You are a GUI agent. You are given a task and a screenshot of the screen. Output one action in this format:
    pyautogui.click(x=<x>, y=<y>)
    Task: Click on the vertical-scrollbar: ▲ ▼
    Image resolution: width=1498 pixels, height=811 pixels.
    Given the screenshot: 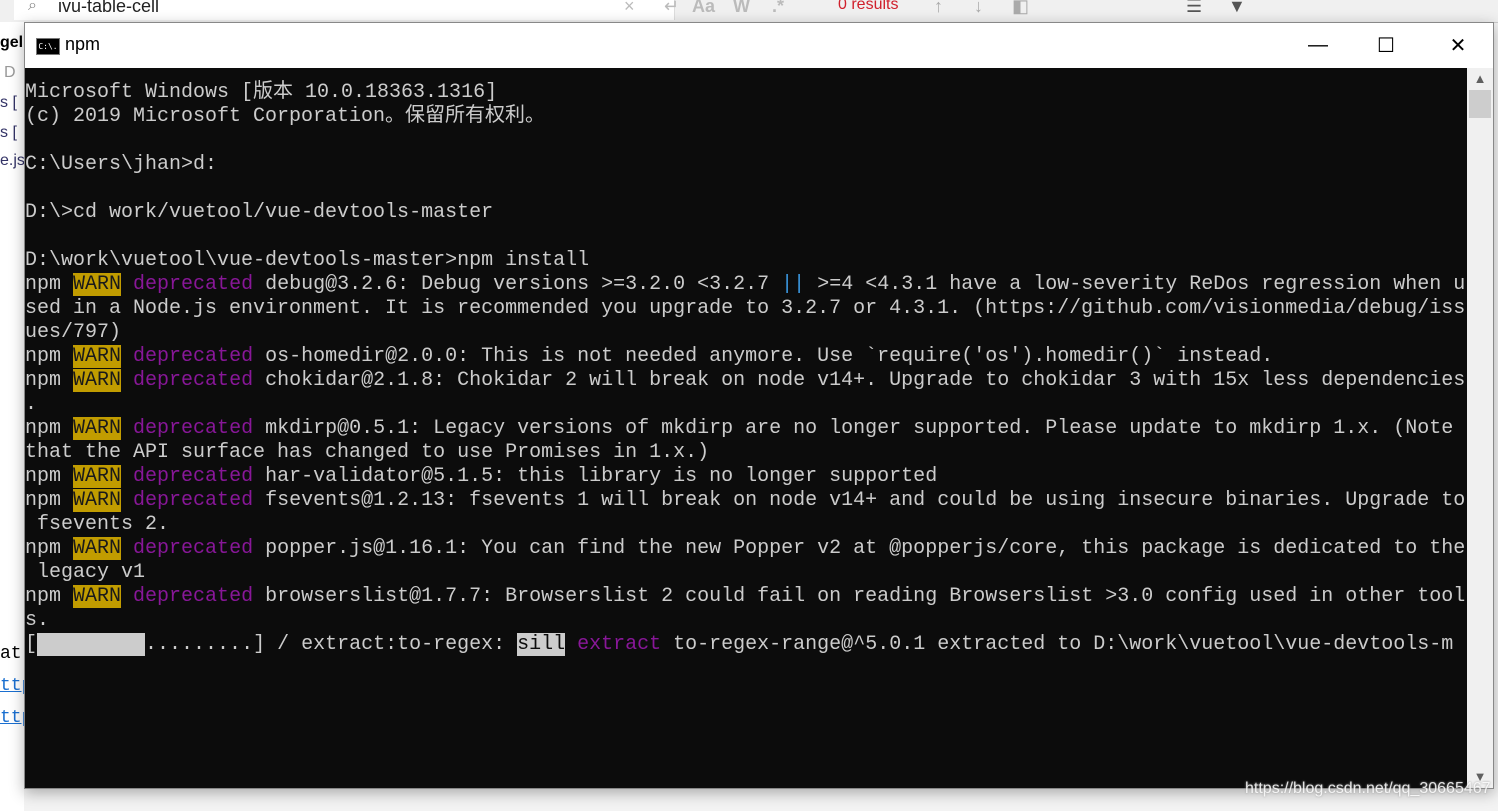 What is the action you would take?
    pyautogui.click(x=1480, y=428)
    